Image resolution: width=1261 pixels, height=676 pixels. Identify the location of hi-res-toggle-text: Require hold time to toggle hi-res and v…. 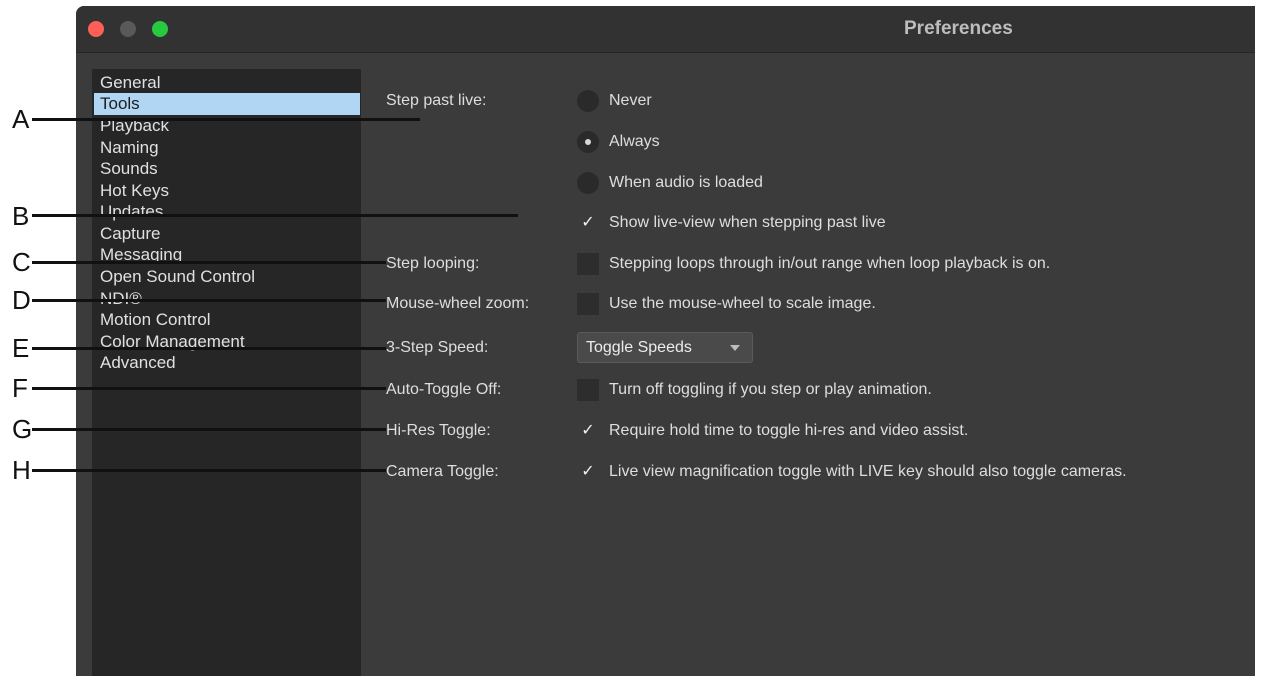
(789, 430).